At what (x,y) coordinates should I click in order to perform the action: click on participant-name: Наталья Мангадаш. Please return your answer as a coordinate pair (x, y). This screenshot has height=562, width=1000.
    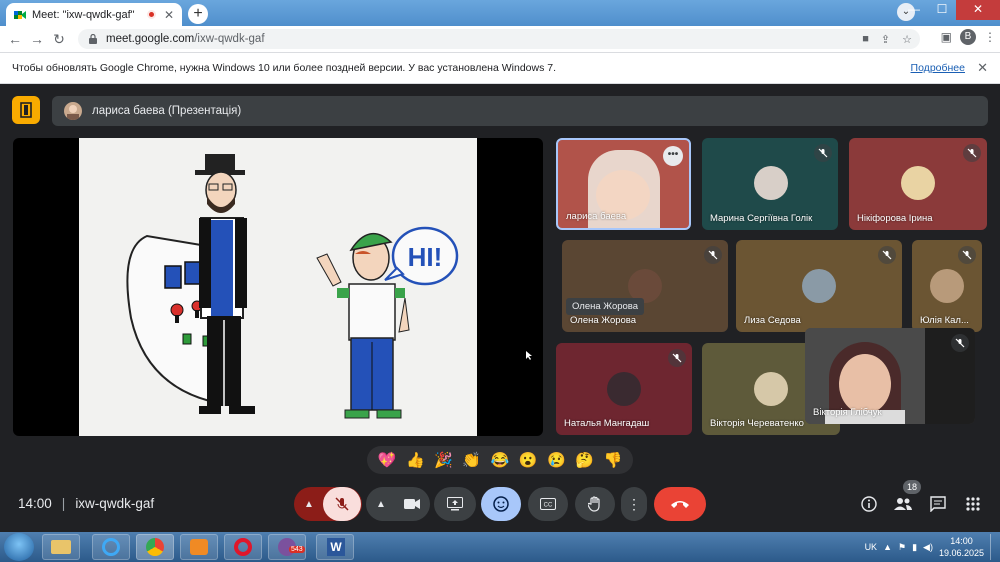
    Looking at the image, I should click on (607, 423).